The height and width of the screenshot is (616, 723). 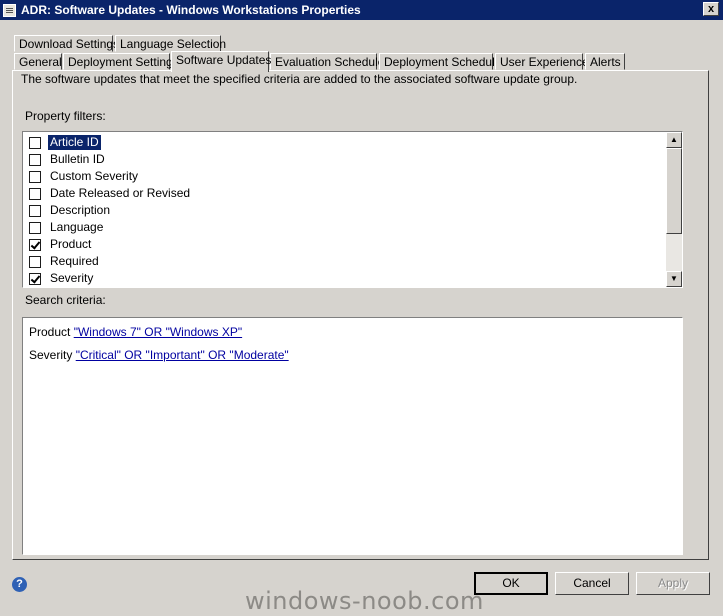 What do you see at coordinates (711, 9) in the screenshot?
I see `close-button: x` at bounding box center [711, 9].